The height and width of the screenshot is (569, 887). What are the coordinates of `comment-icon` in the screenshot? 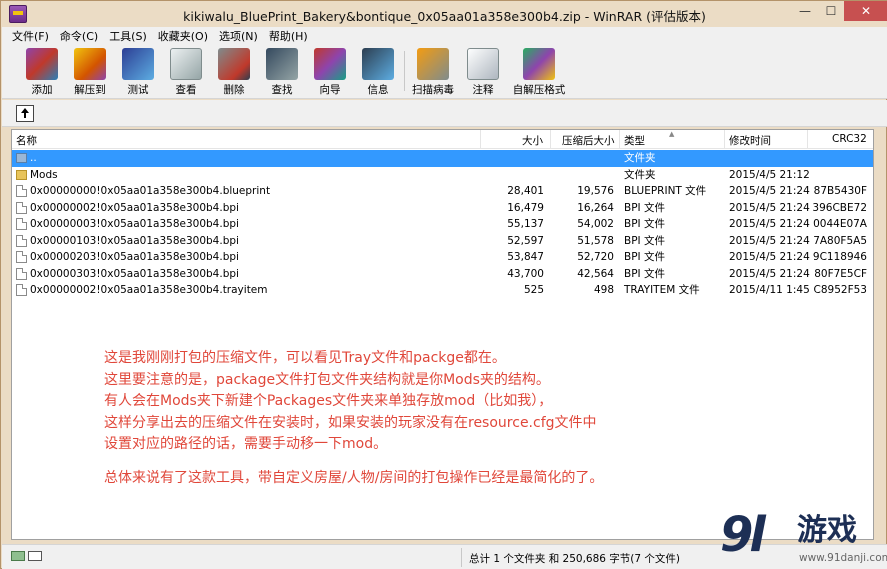 It's located at (483, 64).